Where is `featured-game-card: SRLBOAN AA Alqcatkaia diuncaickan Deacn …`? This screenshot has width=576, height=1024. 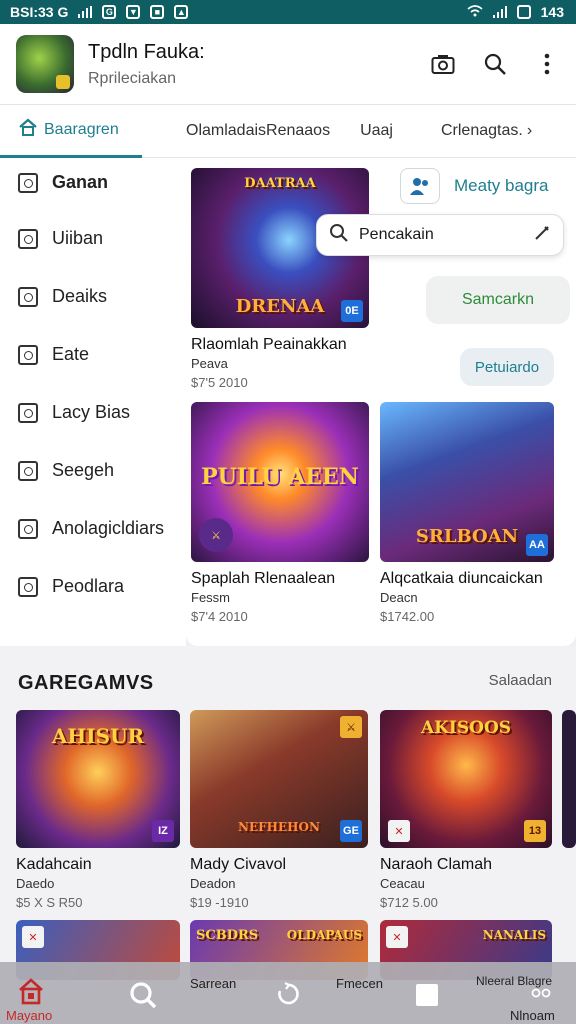 featured-game-card: SRLBOAN AA Alqcatkaia diuncaickan Deacn … is located at coordinates (467, 513).